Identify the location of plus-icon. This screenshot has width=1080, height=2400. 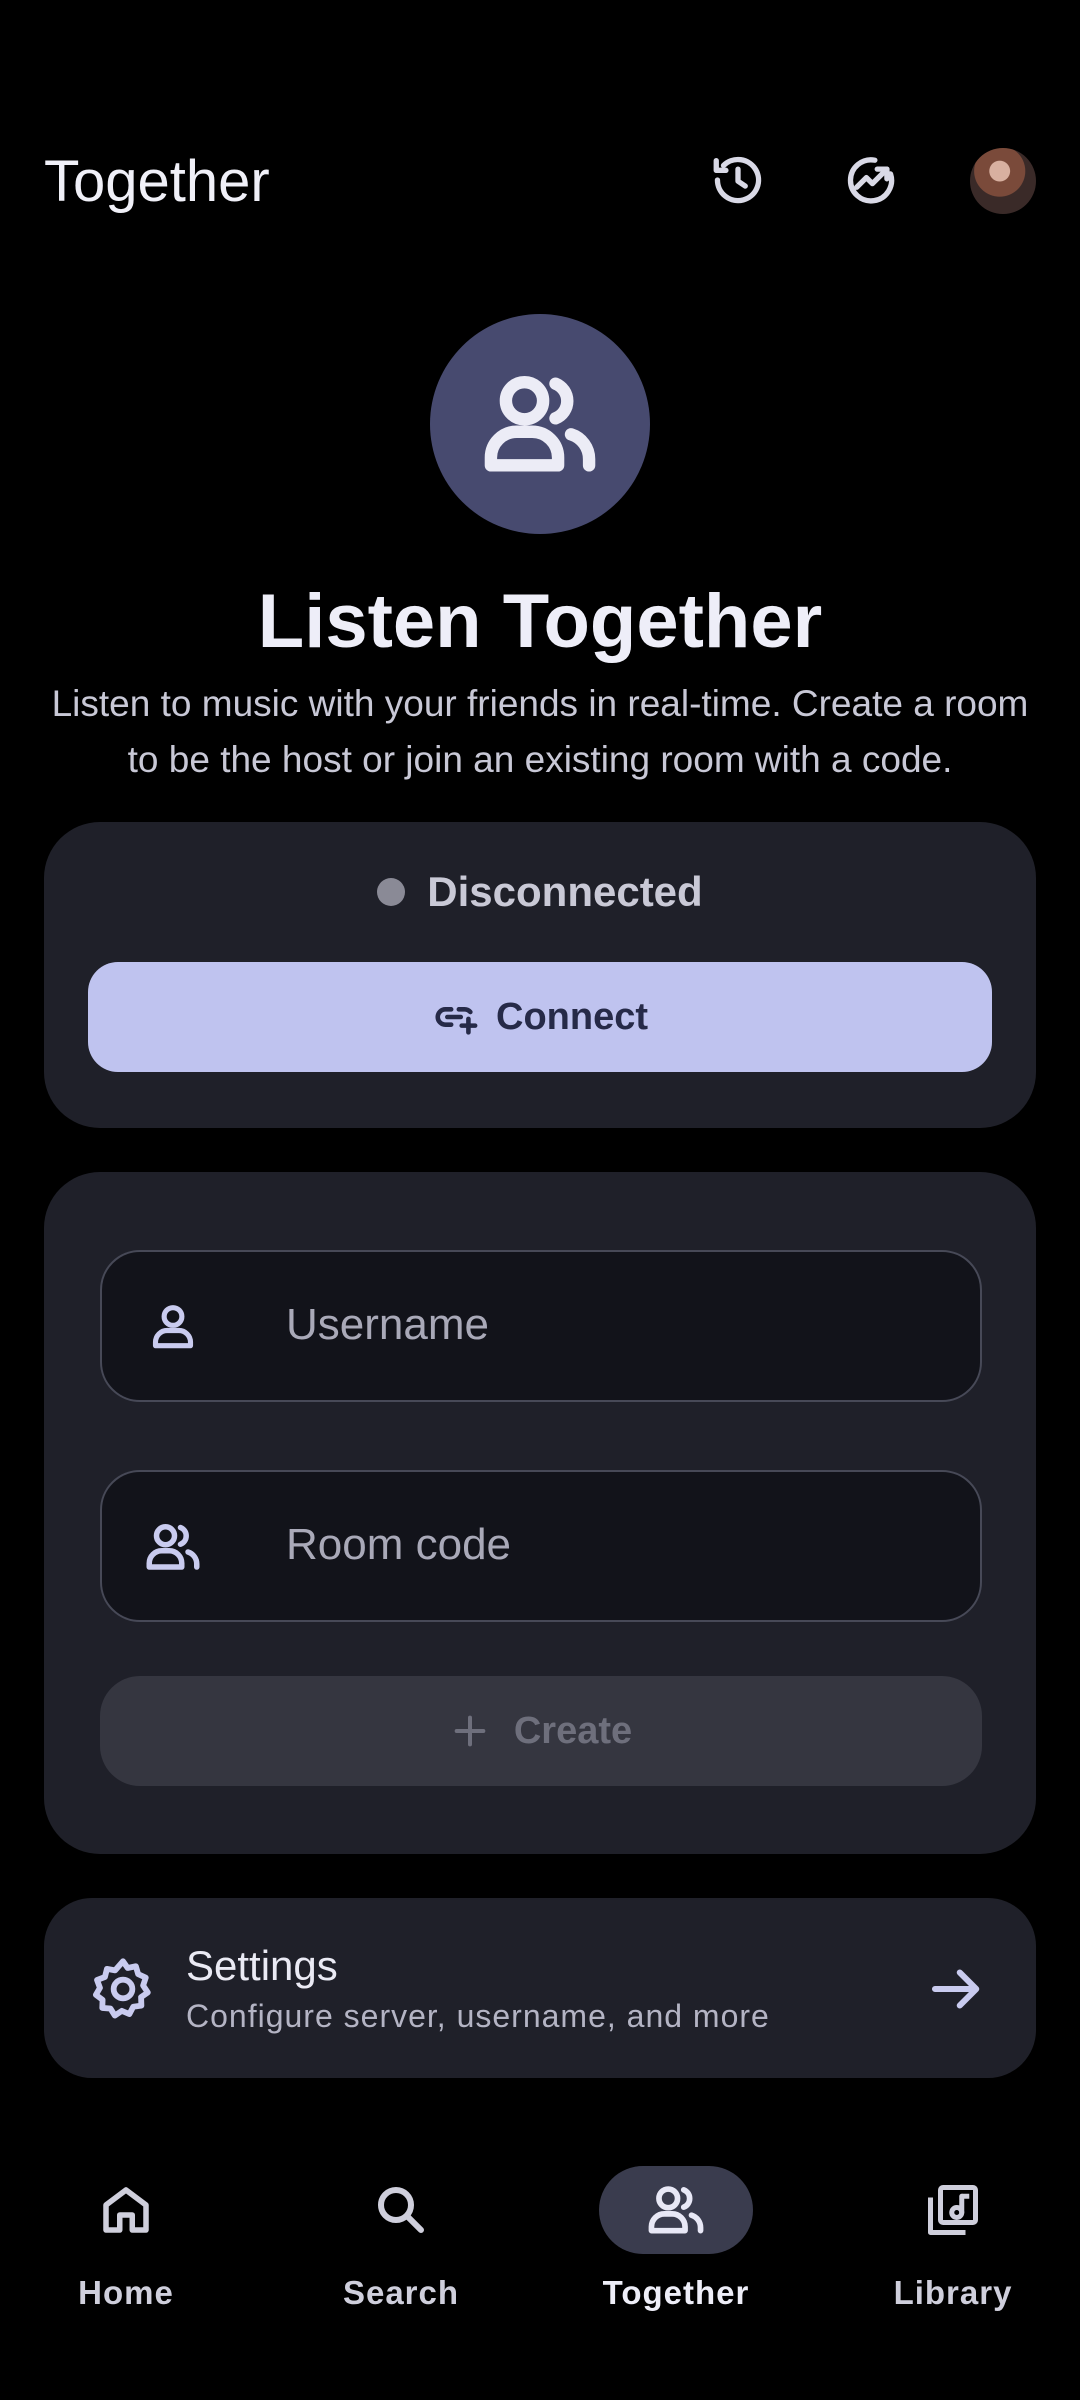
(470, 1731).